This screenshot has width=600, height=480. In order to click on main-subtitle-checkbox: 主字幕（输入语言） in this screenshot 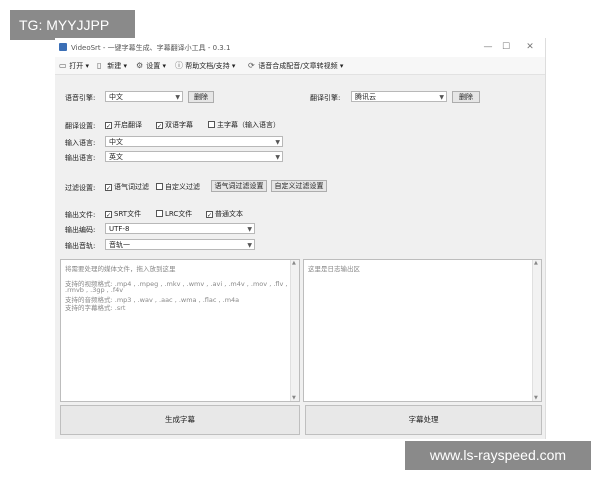, I will do `click(244, 125)`.